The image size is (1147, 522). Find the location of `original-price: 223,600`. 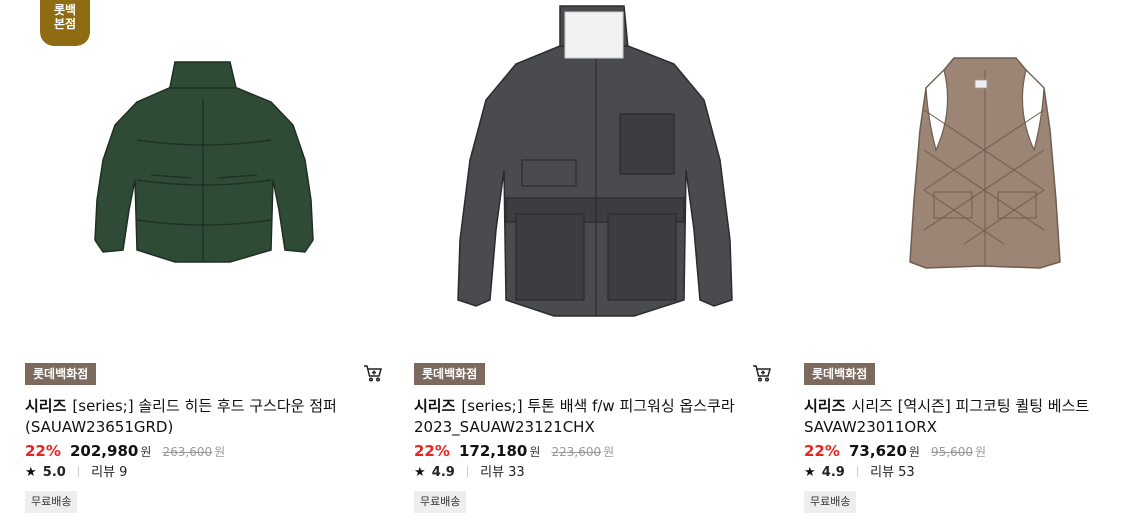

original-price: 223,600 is located at coordinates (576, 452).